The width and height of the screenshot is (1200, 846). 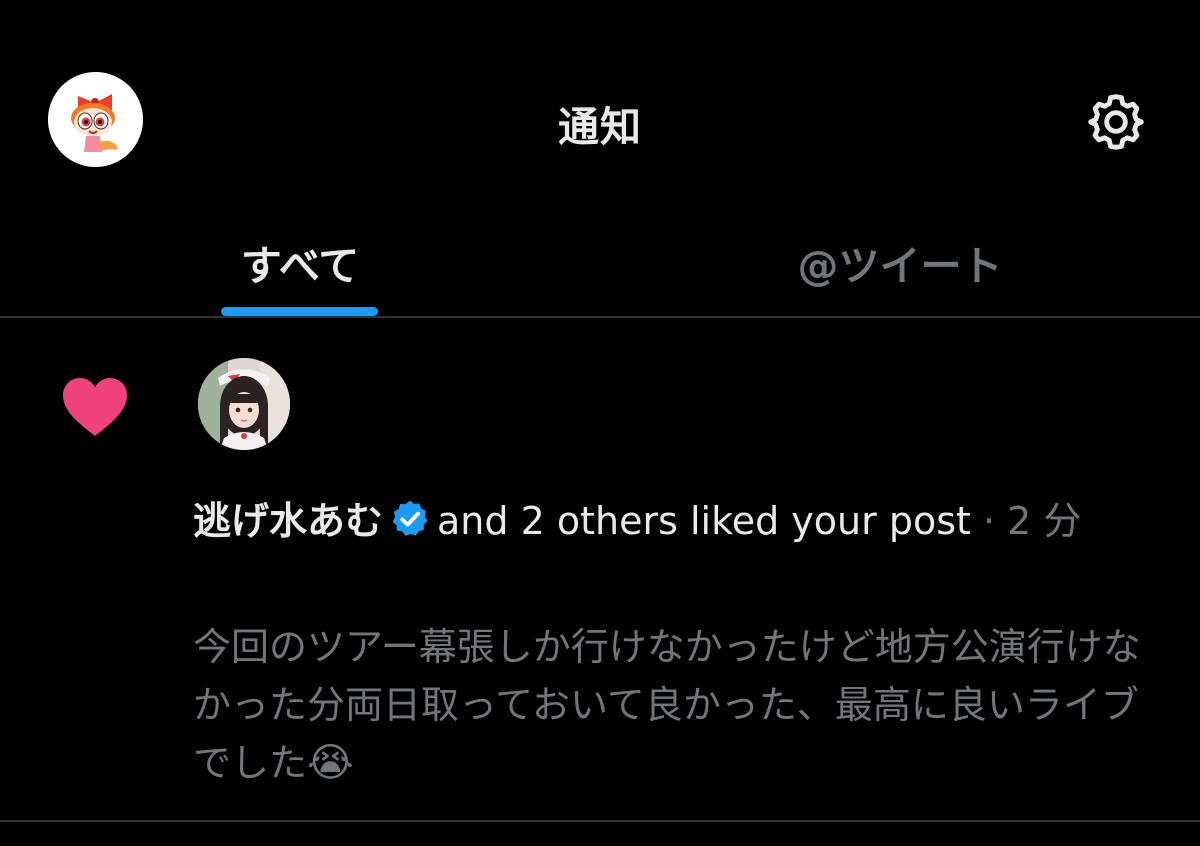 I want to click on actor-photo, so click(x=244, y=404).